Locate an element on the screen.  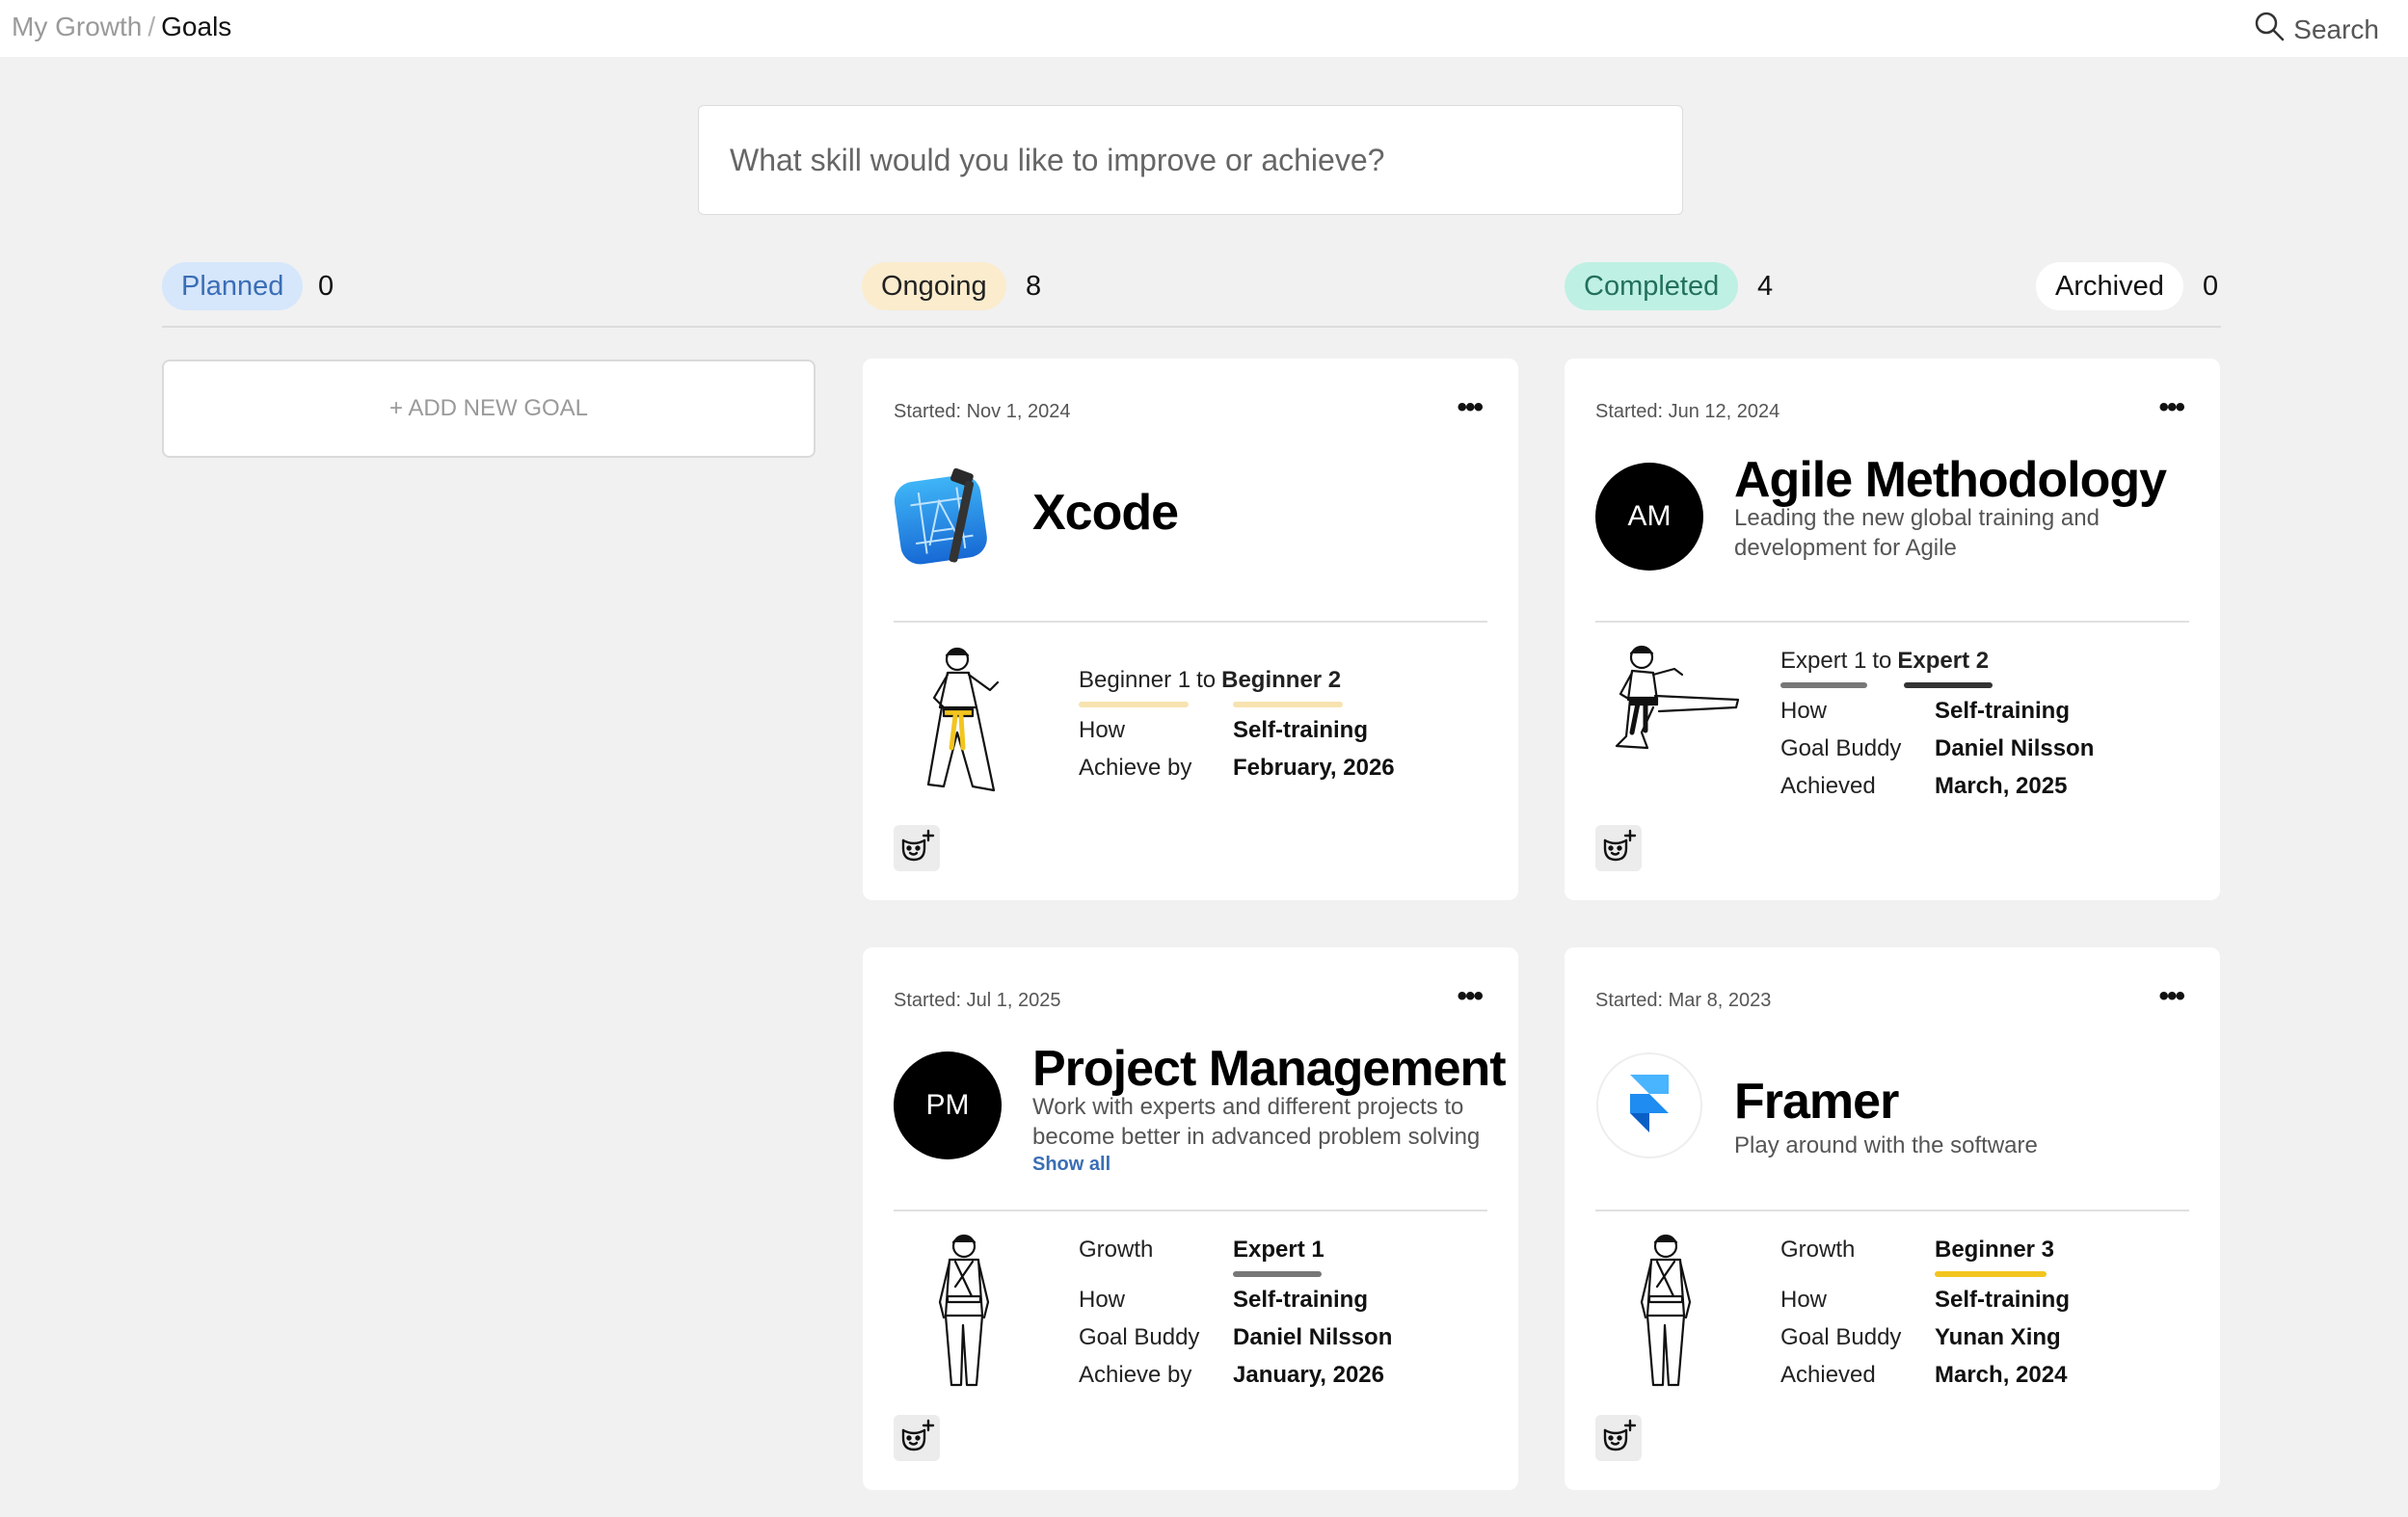
growth-value: Expert 1 is located at coordinates (1278, 1250).